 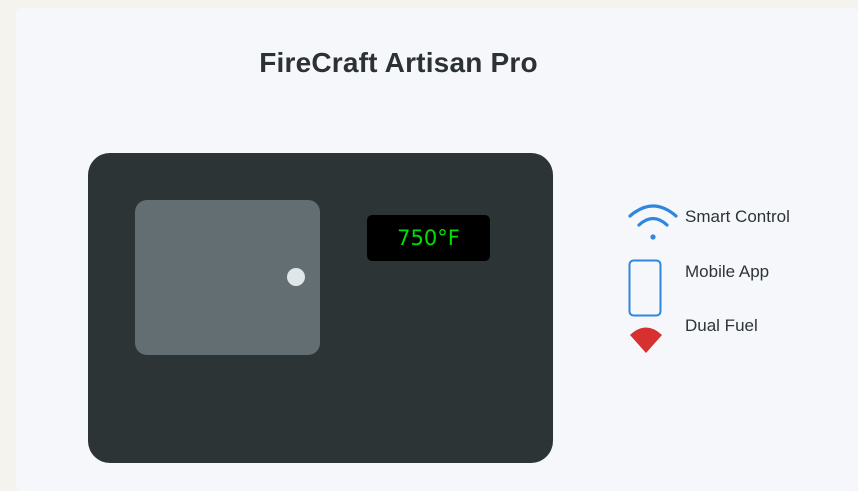 What do you see at coordinates (737, 216) in the screenshot?
I see `feature-smart-control-label: Smart Control` at bounding box center [737, 216].